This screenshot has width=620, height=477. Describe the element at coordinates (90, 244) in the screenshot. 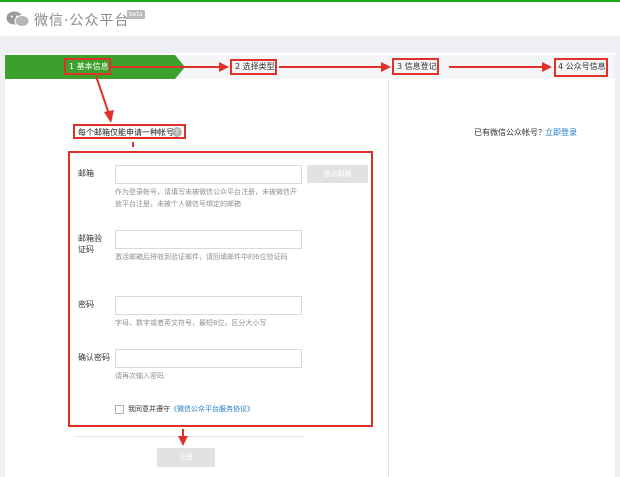

I see `verification-code-label: 邮箱验证码` at that location.